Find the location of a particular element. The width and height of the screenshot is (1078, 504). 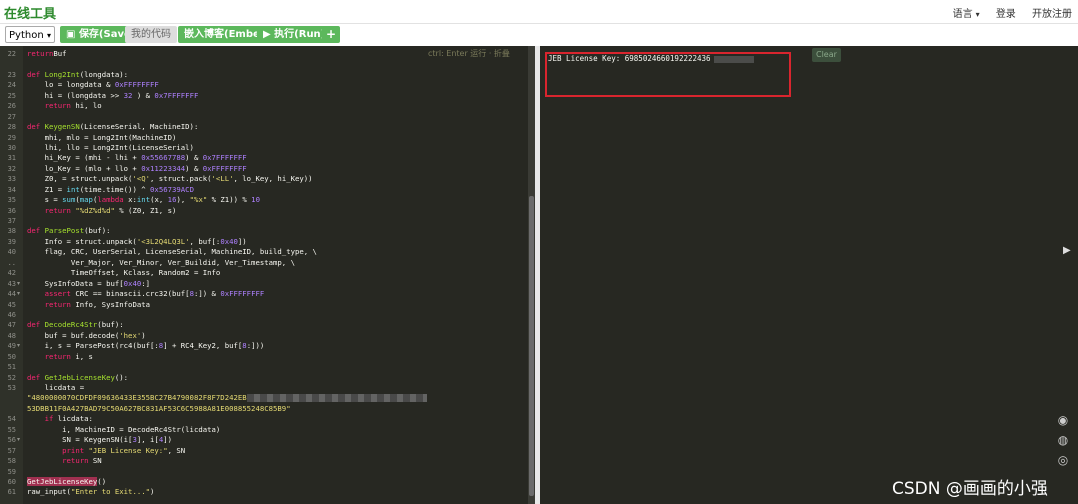

login-link: 登录 is located at coordinates (1006, 14).